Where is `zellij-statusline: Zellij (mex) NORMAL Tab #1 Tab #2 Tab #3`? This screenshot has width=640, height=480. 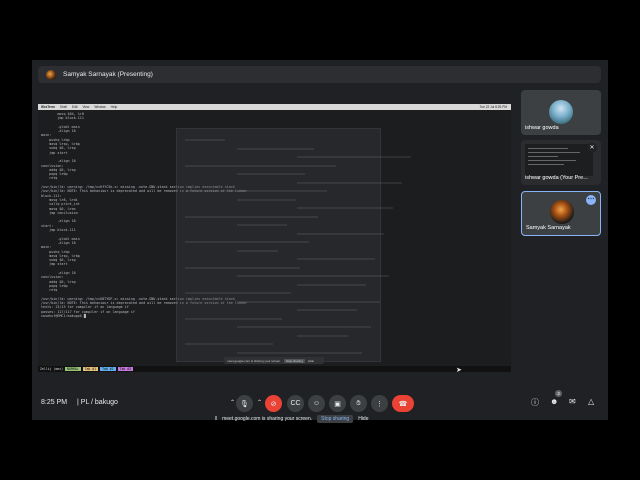 zellij-statusline: Zellij (mex) NORMAL Tab #1 Tab #2 Tab #3 is located at coordinates (274, 369).